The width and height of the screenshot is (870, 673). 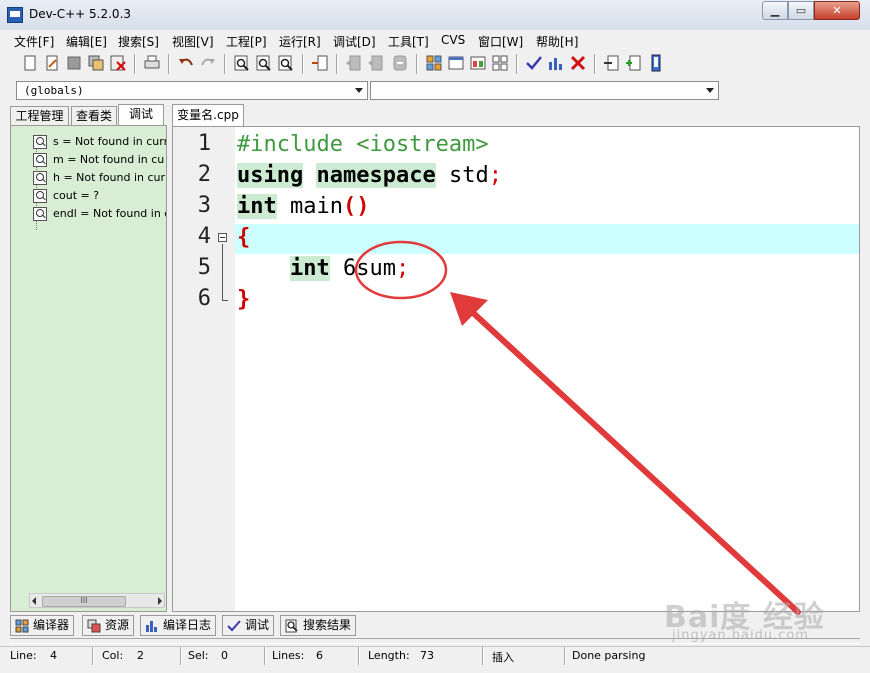 I want to click on maximize-button: ▭, so click(x=801, y=10).